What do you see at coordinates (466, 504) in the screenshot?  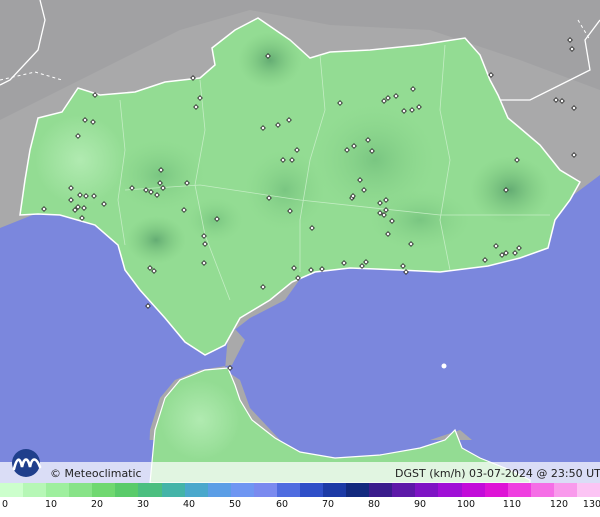 I see `legend-tick-label: 100` at bounding box center [466, 504].